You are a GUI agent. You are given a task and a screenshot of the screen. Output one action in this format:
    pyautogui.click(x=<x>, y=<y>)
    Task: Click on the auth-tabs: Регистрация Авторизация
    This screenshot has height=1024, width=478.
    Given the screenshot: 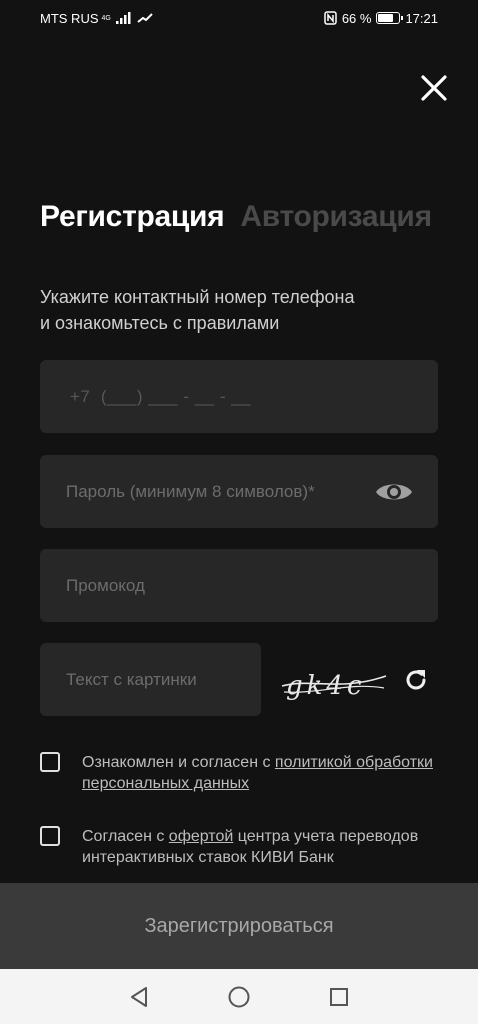 What is the action you would take?
    pyautogui.click(x=236, y=217)
    